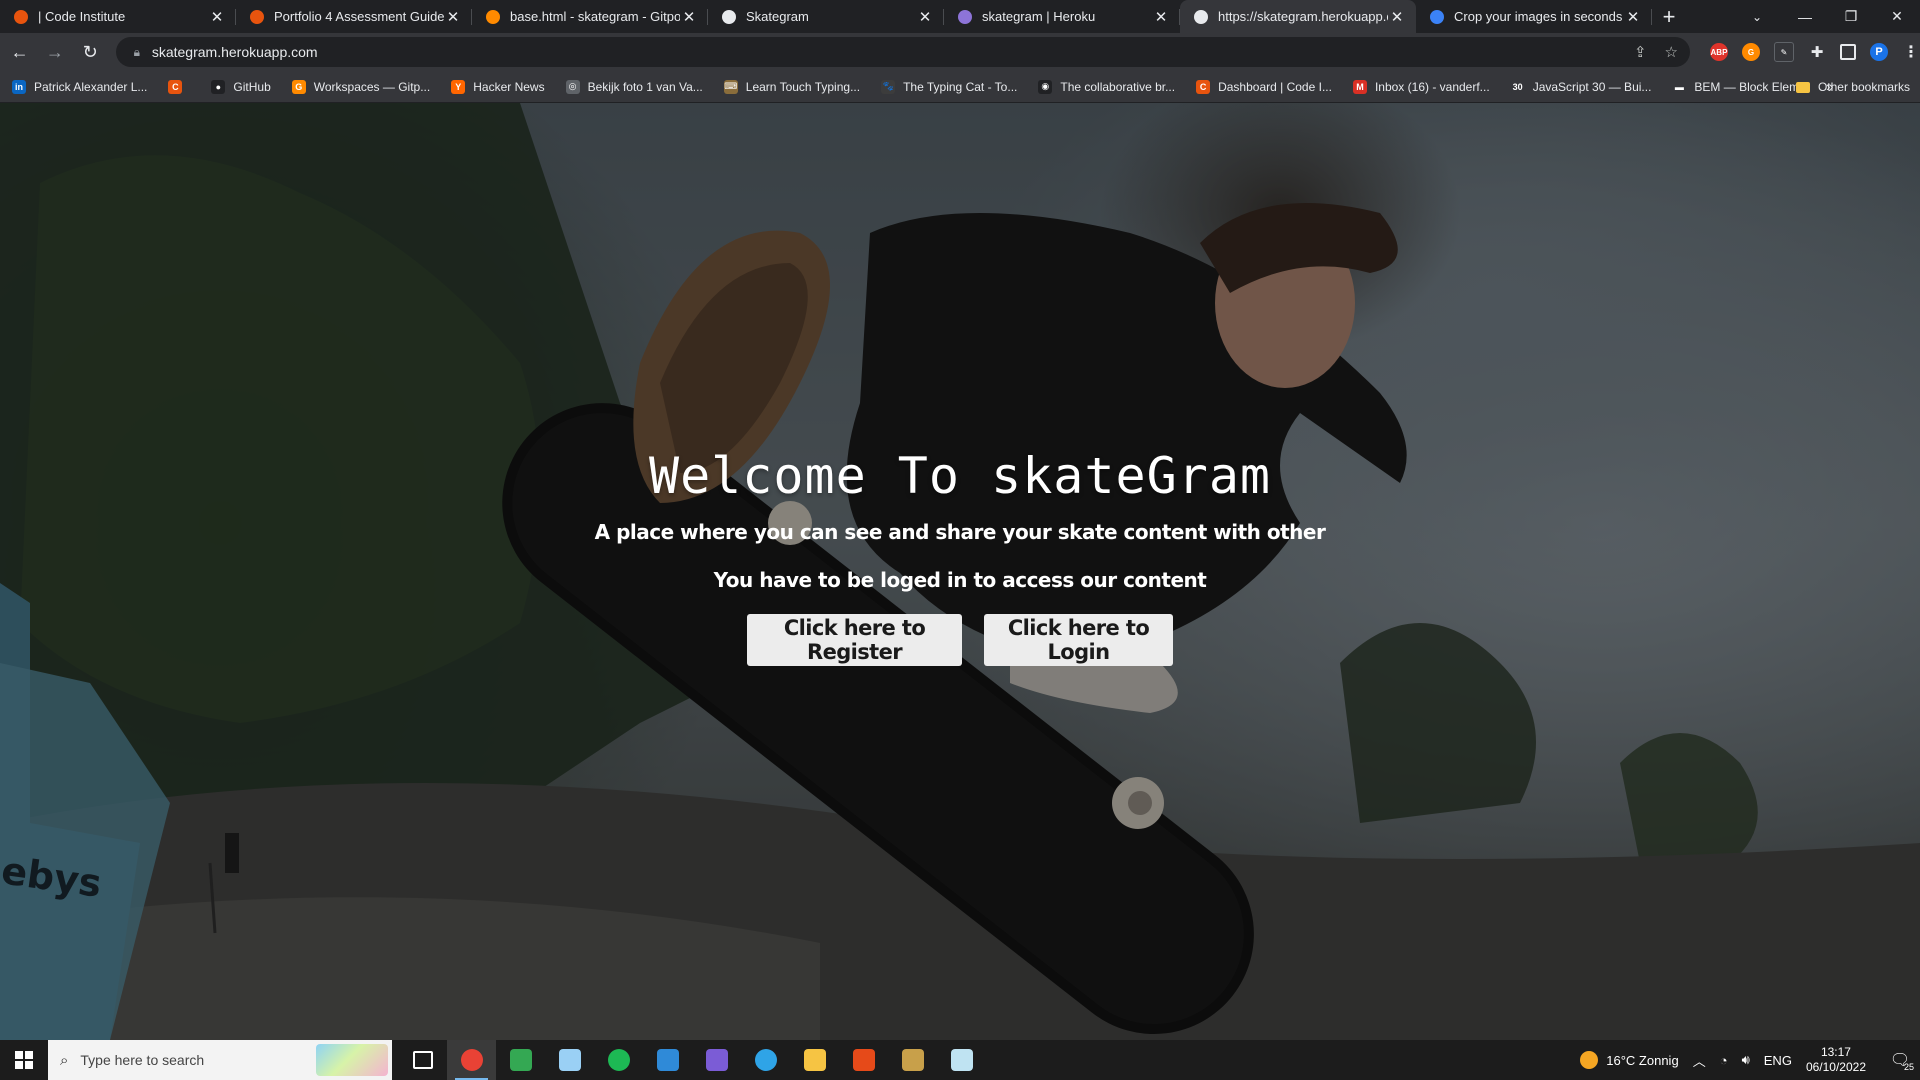  I want to click on reload-button: ↻, so click(90, 52).